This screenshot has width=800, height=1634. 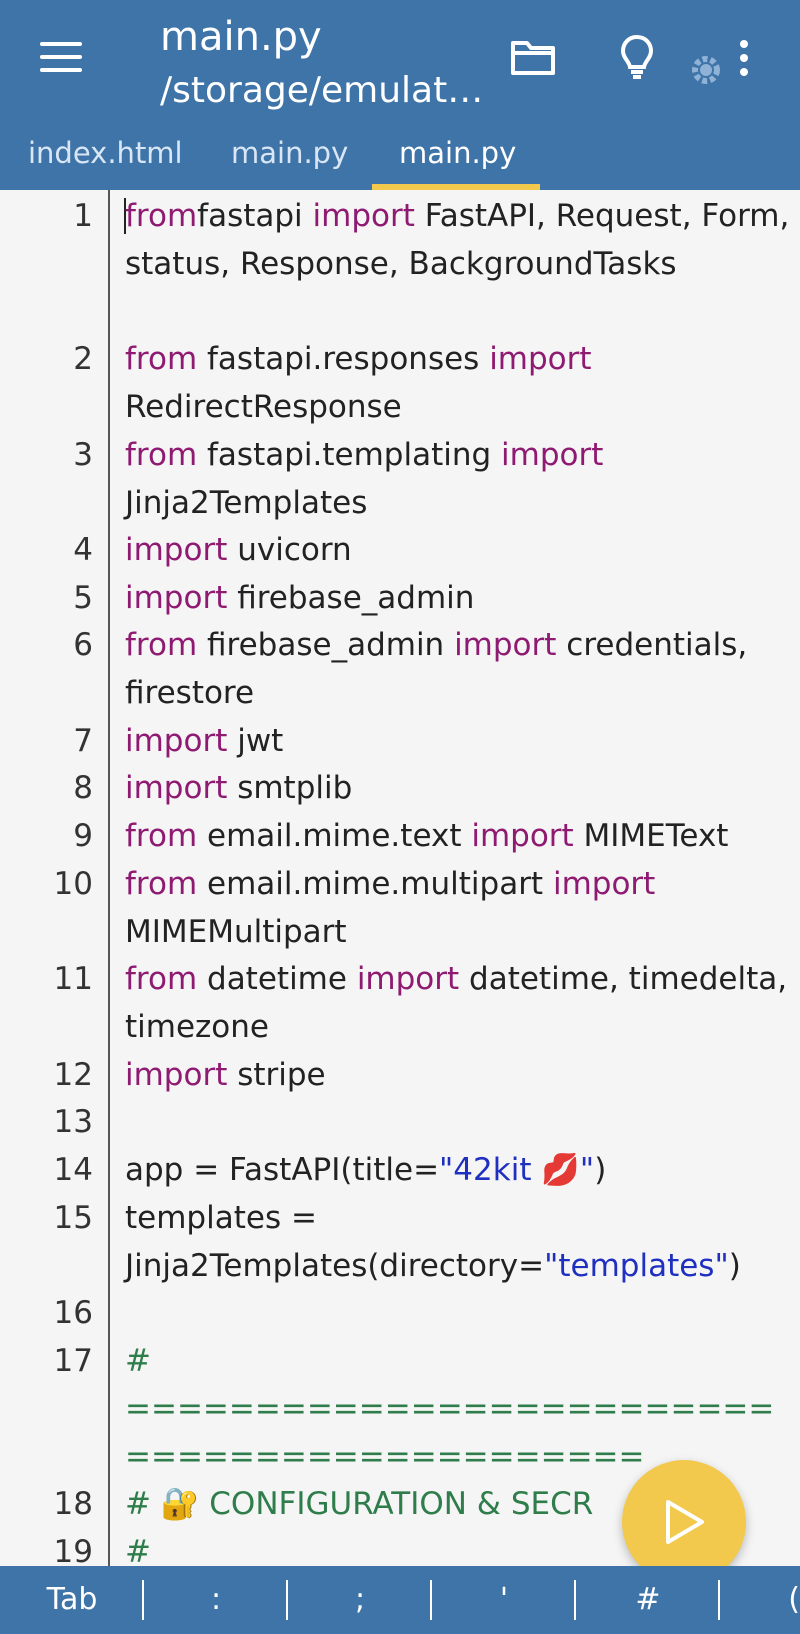 What do you see at coordinates (216, 1600) in the screenshot?
I see `key-symbol: :` at bounding box center [216, 1600].